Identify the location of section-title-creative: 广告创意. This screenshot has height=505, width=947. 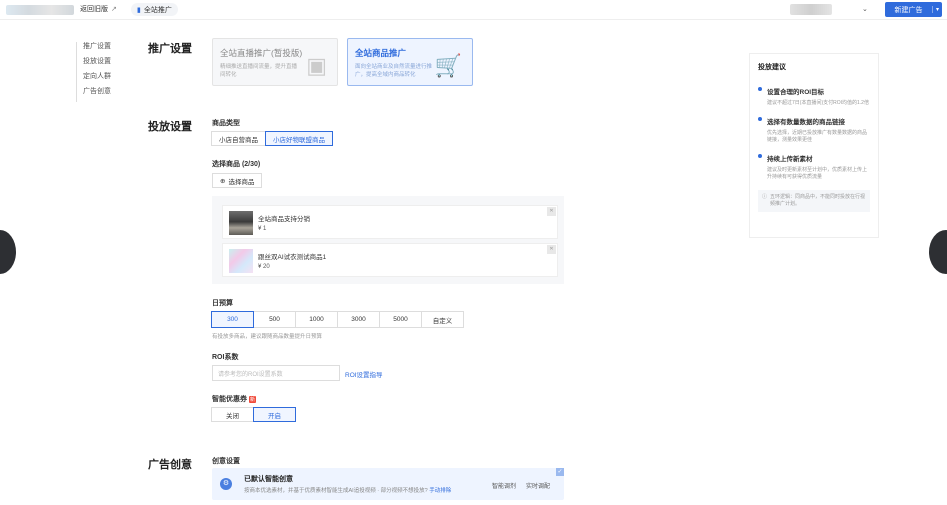
(170, 465).